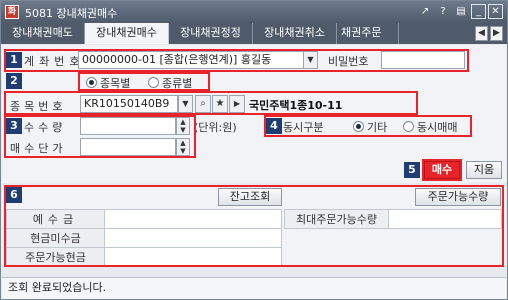  Describe the element at coordinates (12, 12) in the screenshot. I see `app-icon: 화` at that location.